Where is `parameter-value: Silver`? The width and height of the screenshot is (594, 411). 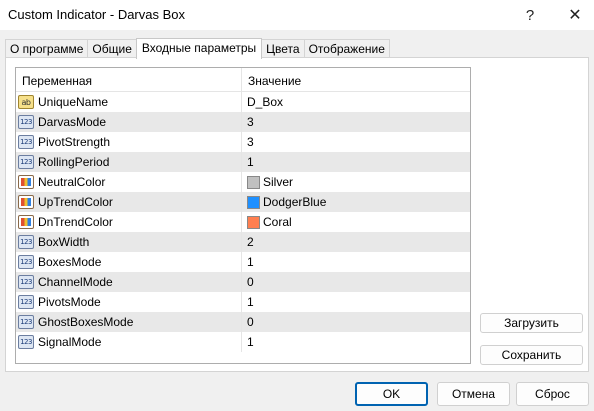 parameter-value: Silver is located at coordinates (270, 182).